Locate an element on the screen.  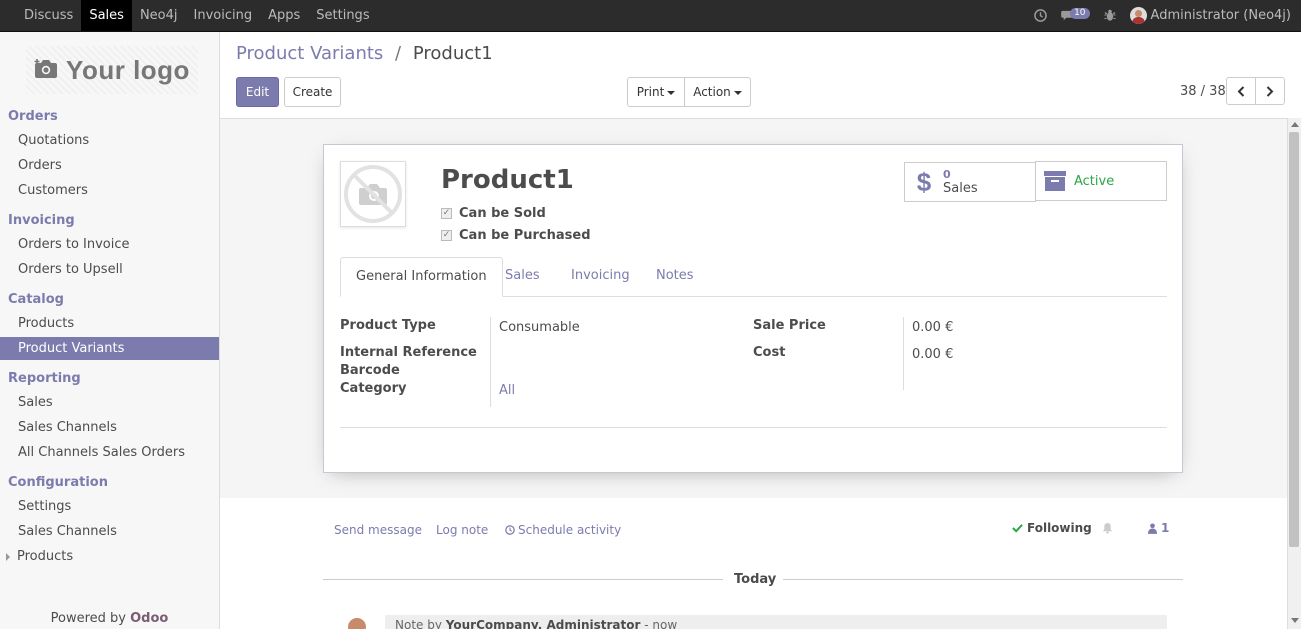
sales-stat-count: 0 is located at coordinates (947, 174).